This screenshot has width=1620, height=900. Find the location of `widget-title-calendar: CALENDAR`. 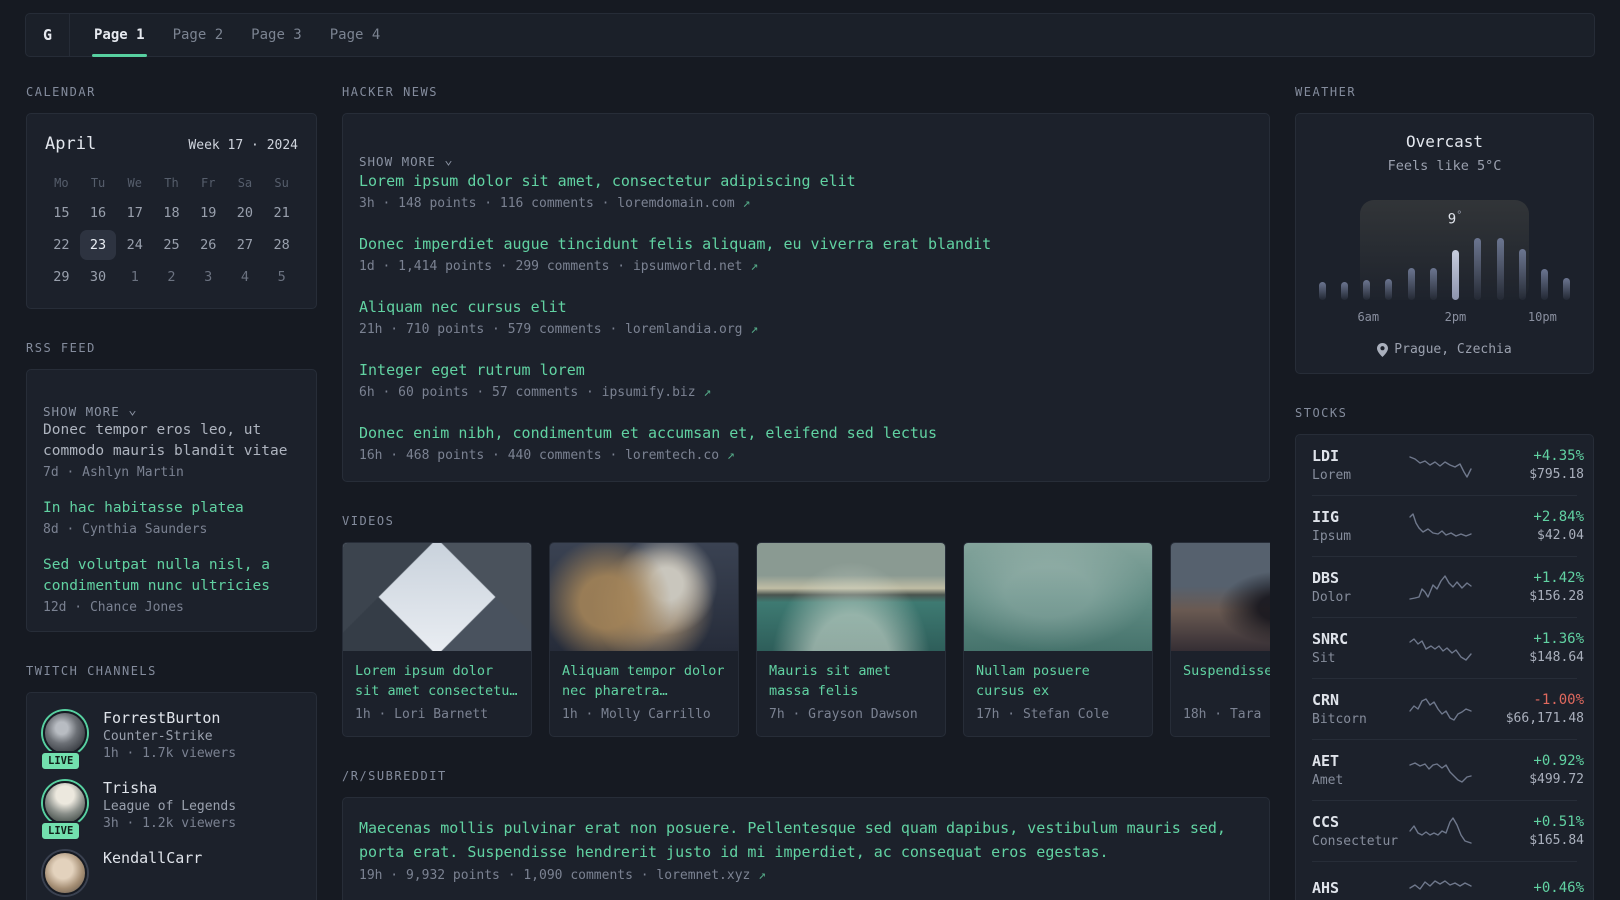

widget-title-calendar: CALENDAR is located at coordinates (61, 92).